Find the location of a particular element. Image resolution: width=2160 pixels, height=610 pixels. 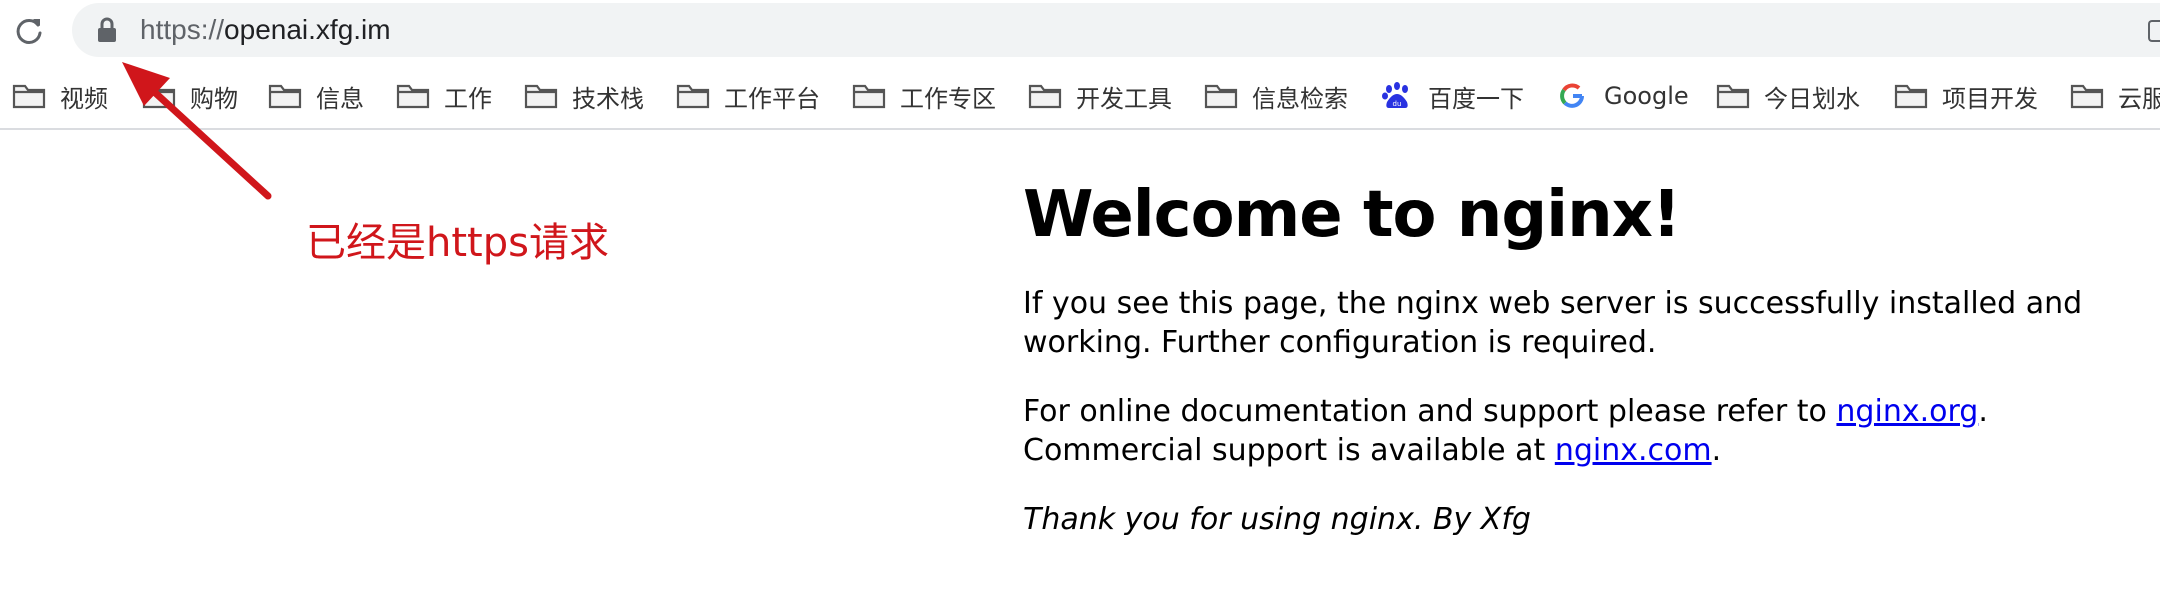

bookmark-label: 今日划水 is located at coordinates (1812, 98).